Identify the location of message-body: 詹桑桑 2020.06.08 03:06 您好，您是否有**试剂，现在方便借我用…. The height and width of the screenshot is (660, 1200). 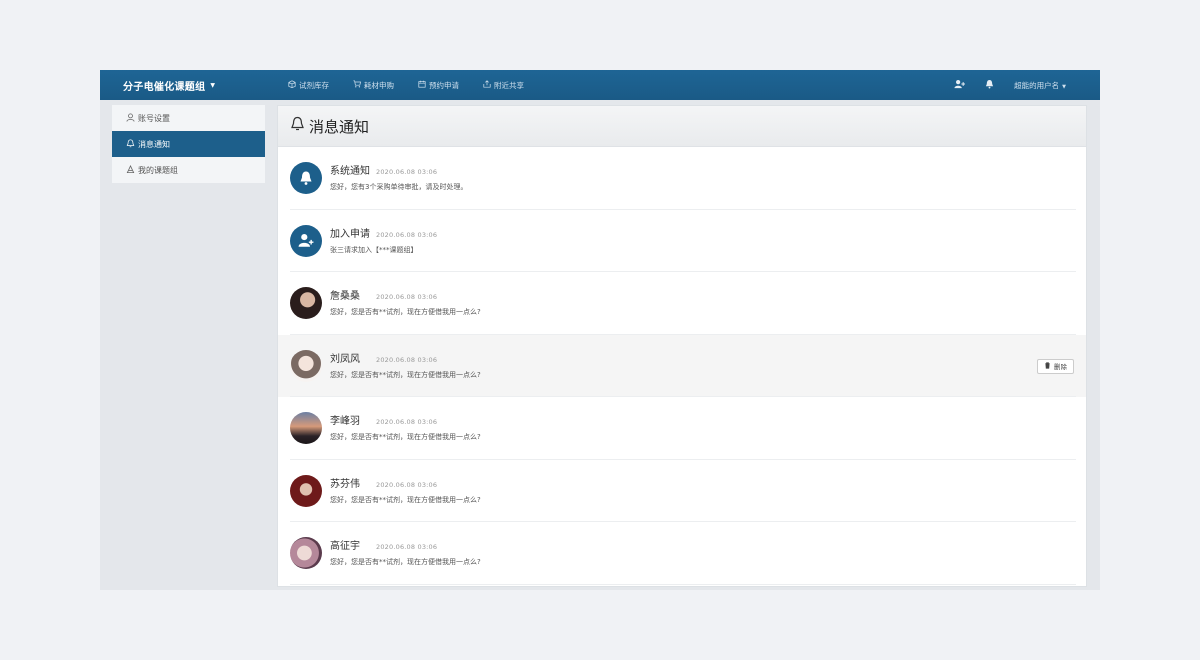
(405, 302).